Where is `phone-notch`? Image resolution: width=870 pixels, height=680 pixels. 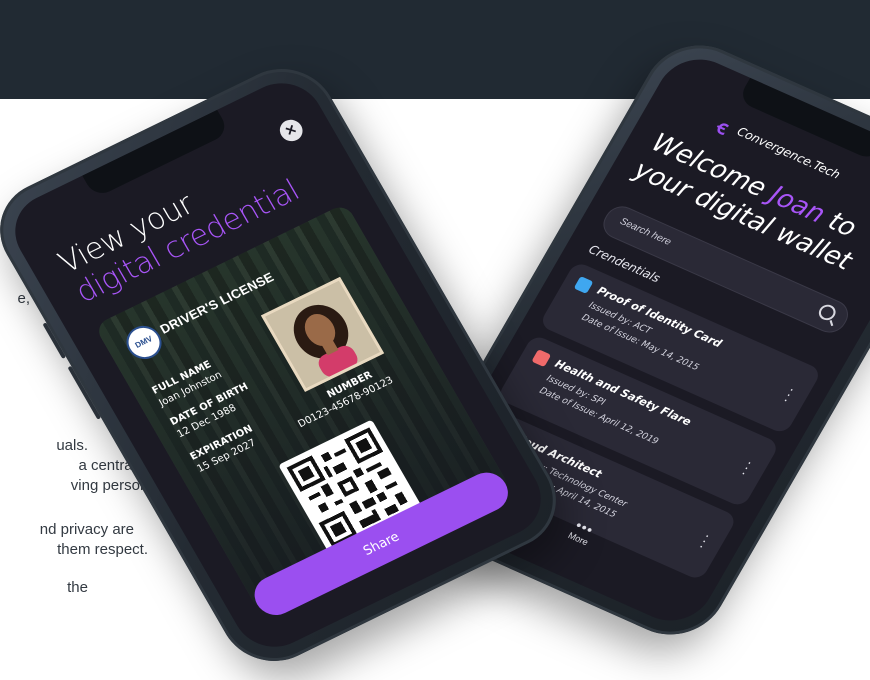
phone-notch is located at coordinates (156, 154).